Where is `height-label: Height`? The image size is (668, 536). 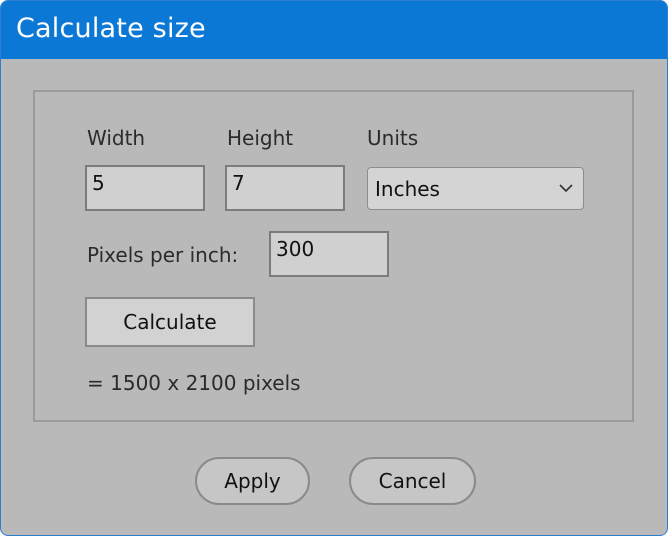
height-label: Height is located at coordinates (260, 138).